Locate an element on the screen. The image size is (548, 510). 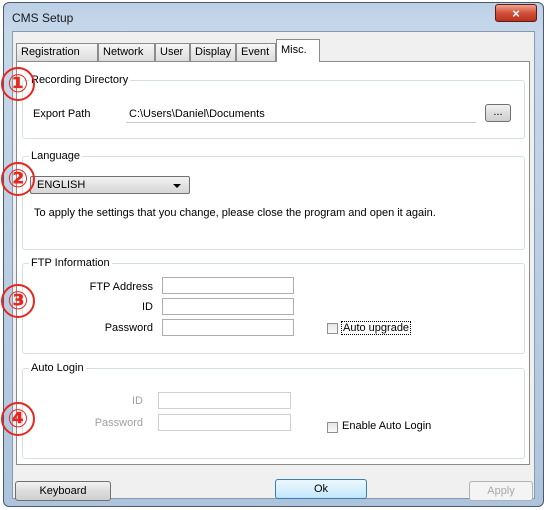
ftp-password-label: Password is located at coordinates (128, 328).